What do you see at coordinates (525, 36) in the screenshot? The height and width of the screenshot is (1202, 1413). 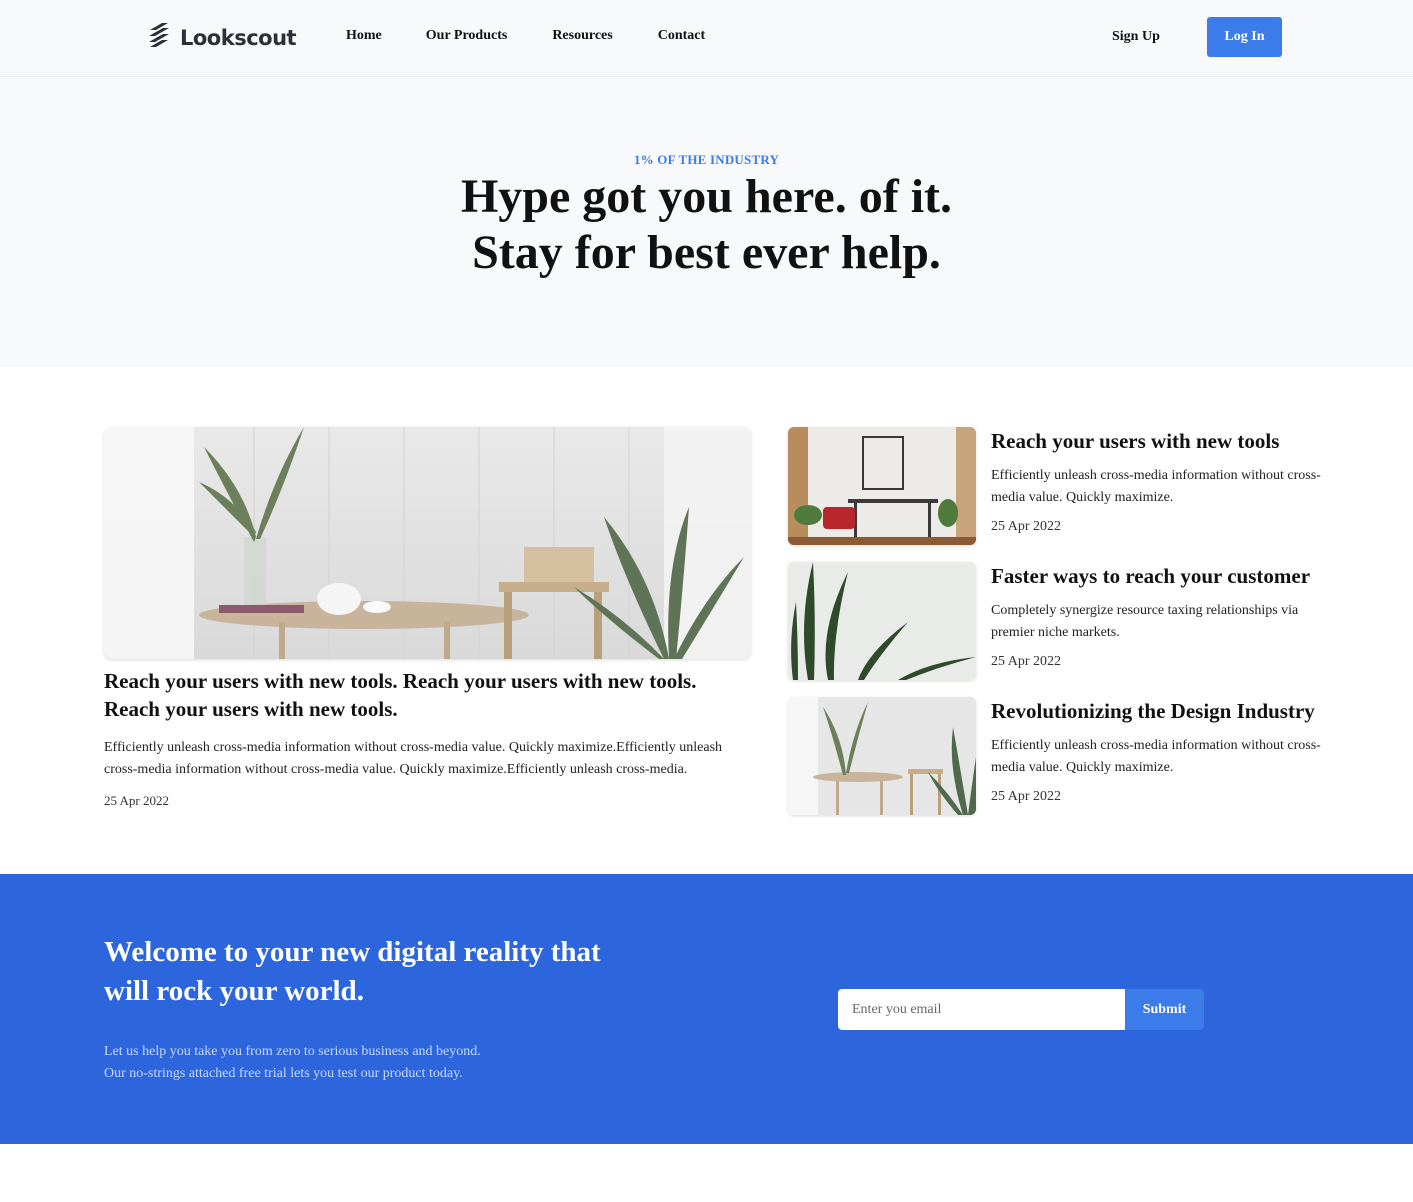 I see `main-nav: Home Our Products Resources Contact` at bounding box center [525, 36].